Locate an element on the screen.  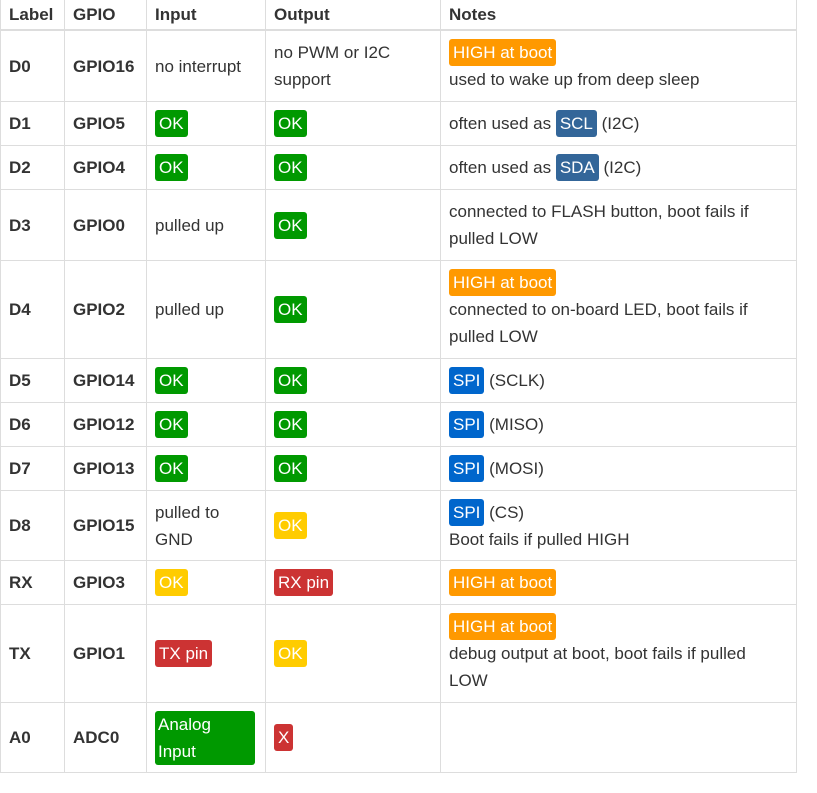
gpio-name: GPIO2 is located at coordinates (105, 309).